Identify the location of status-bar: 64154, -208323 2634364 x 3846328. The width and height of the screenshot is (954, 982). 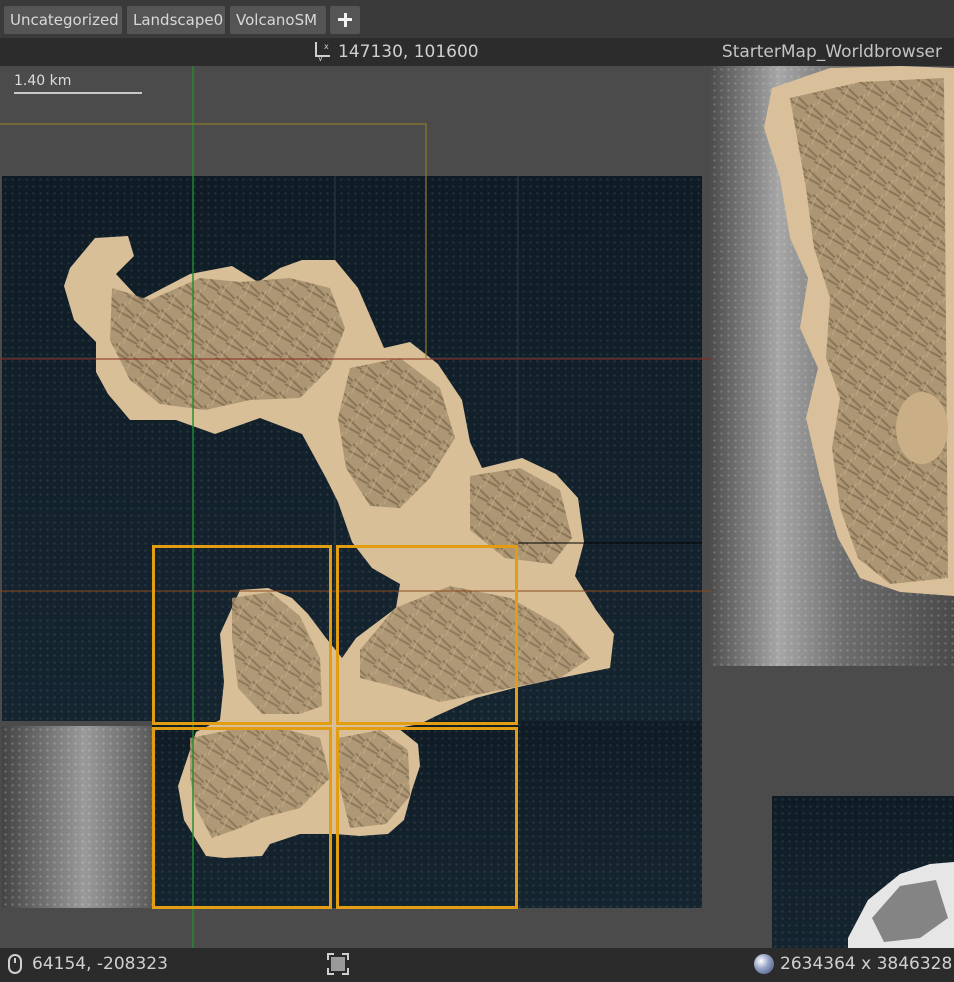
(477, 965).